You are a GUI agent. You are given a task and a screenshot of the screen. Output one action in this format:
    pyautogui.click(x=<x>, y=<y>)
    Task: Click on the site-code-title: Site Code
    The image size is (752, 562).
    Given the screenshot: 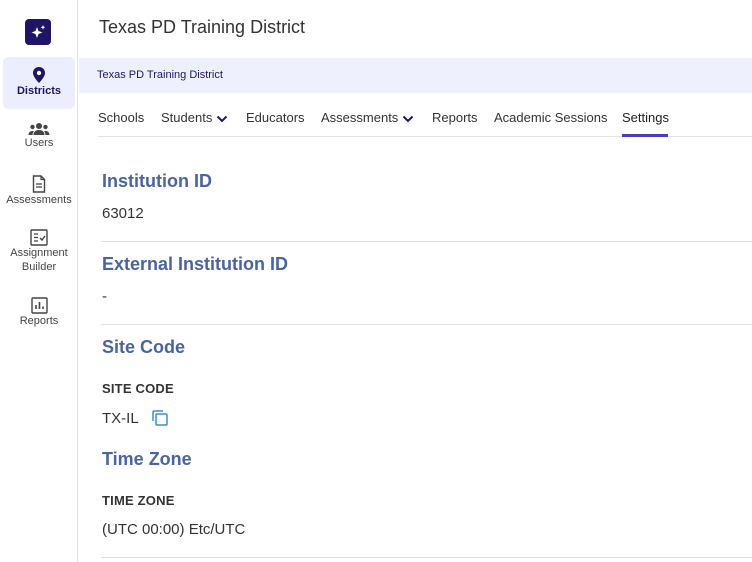 What is the action you would take?
    pyautogui.click(x=144, y=347)
    